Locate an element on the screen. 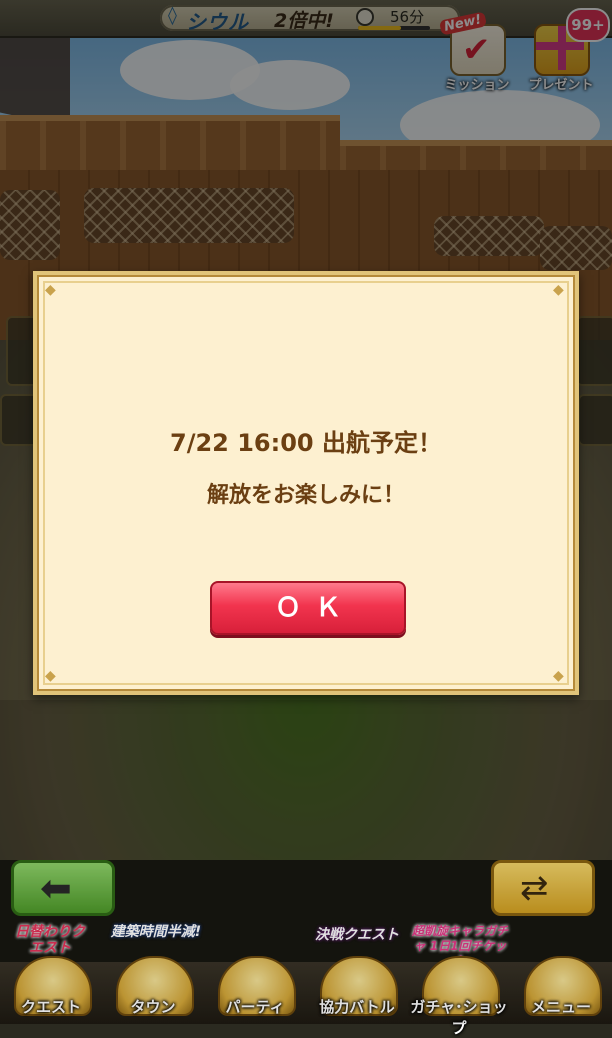 This screenshot has height=1038, width=612. menu-gacha-shop: ガチャ･ショップ is located at coordinates (459, 996).